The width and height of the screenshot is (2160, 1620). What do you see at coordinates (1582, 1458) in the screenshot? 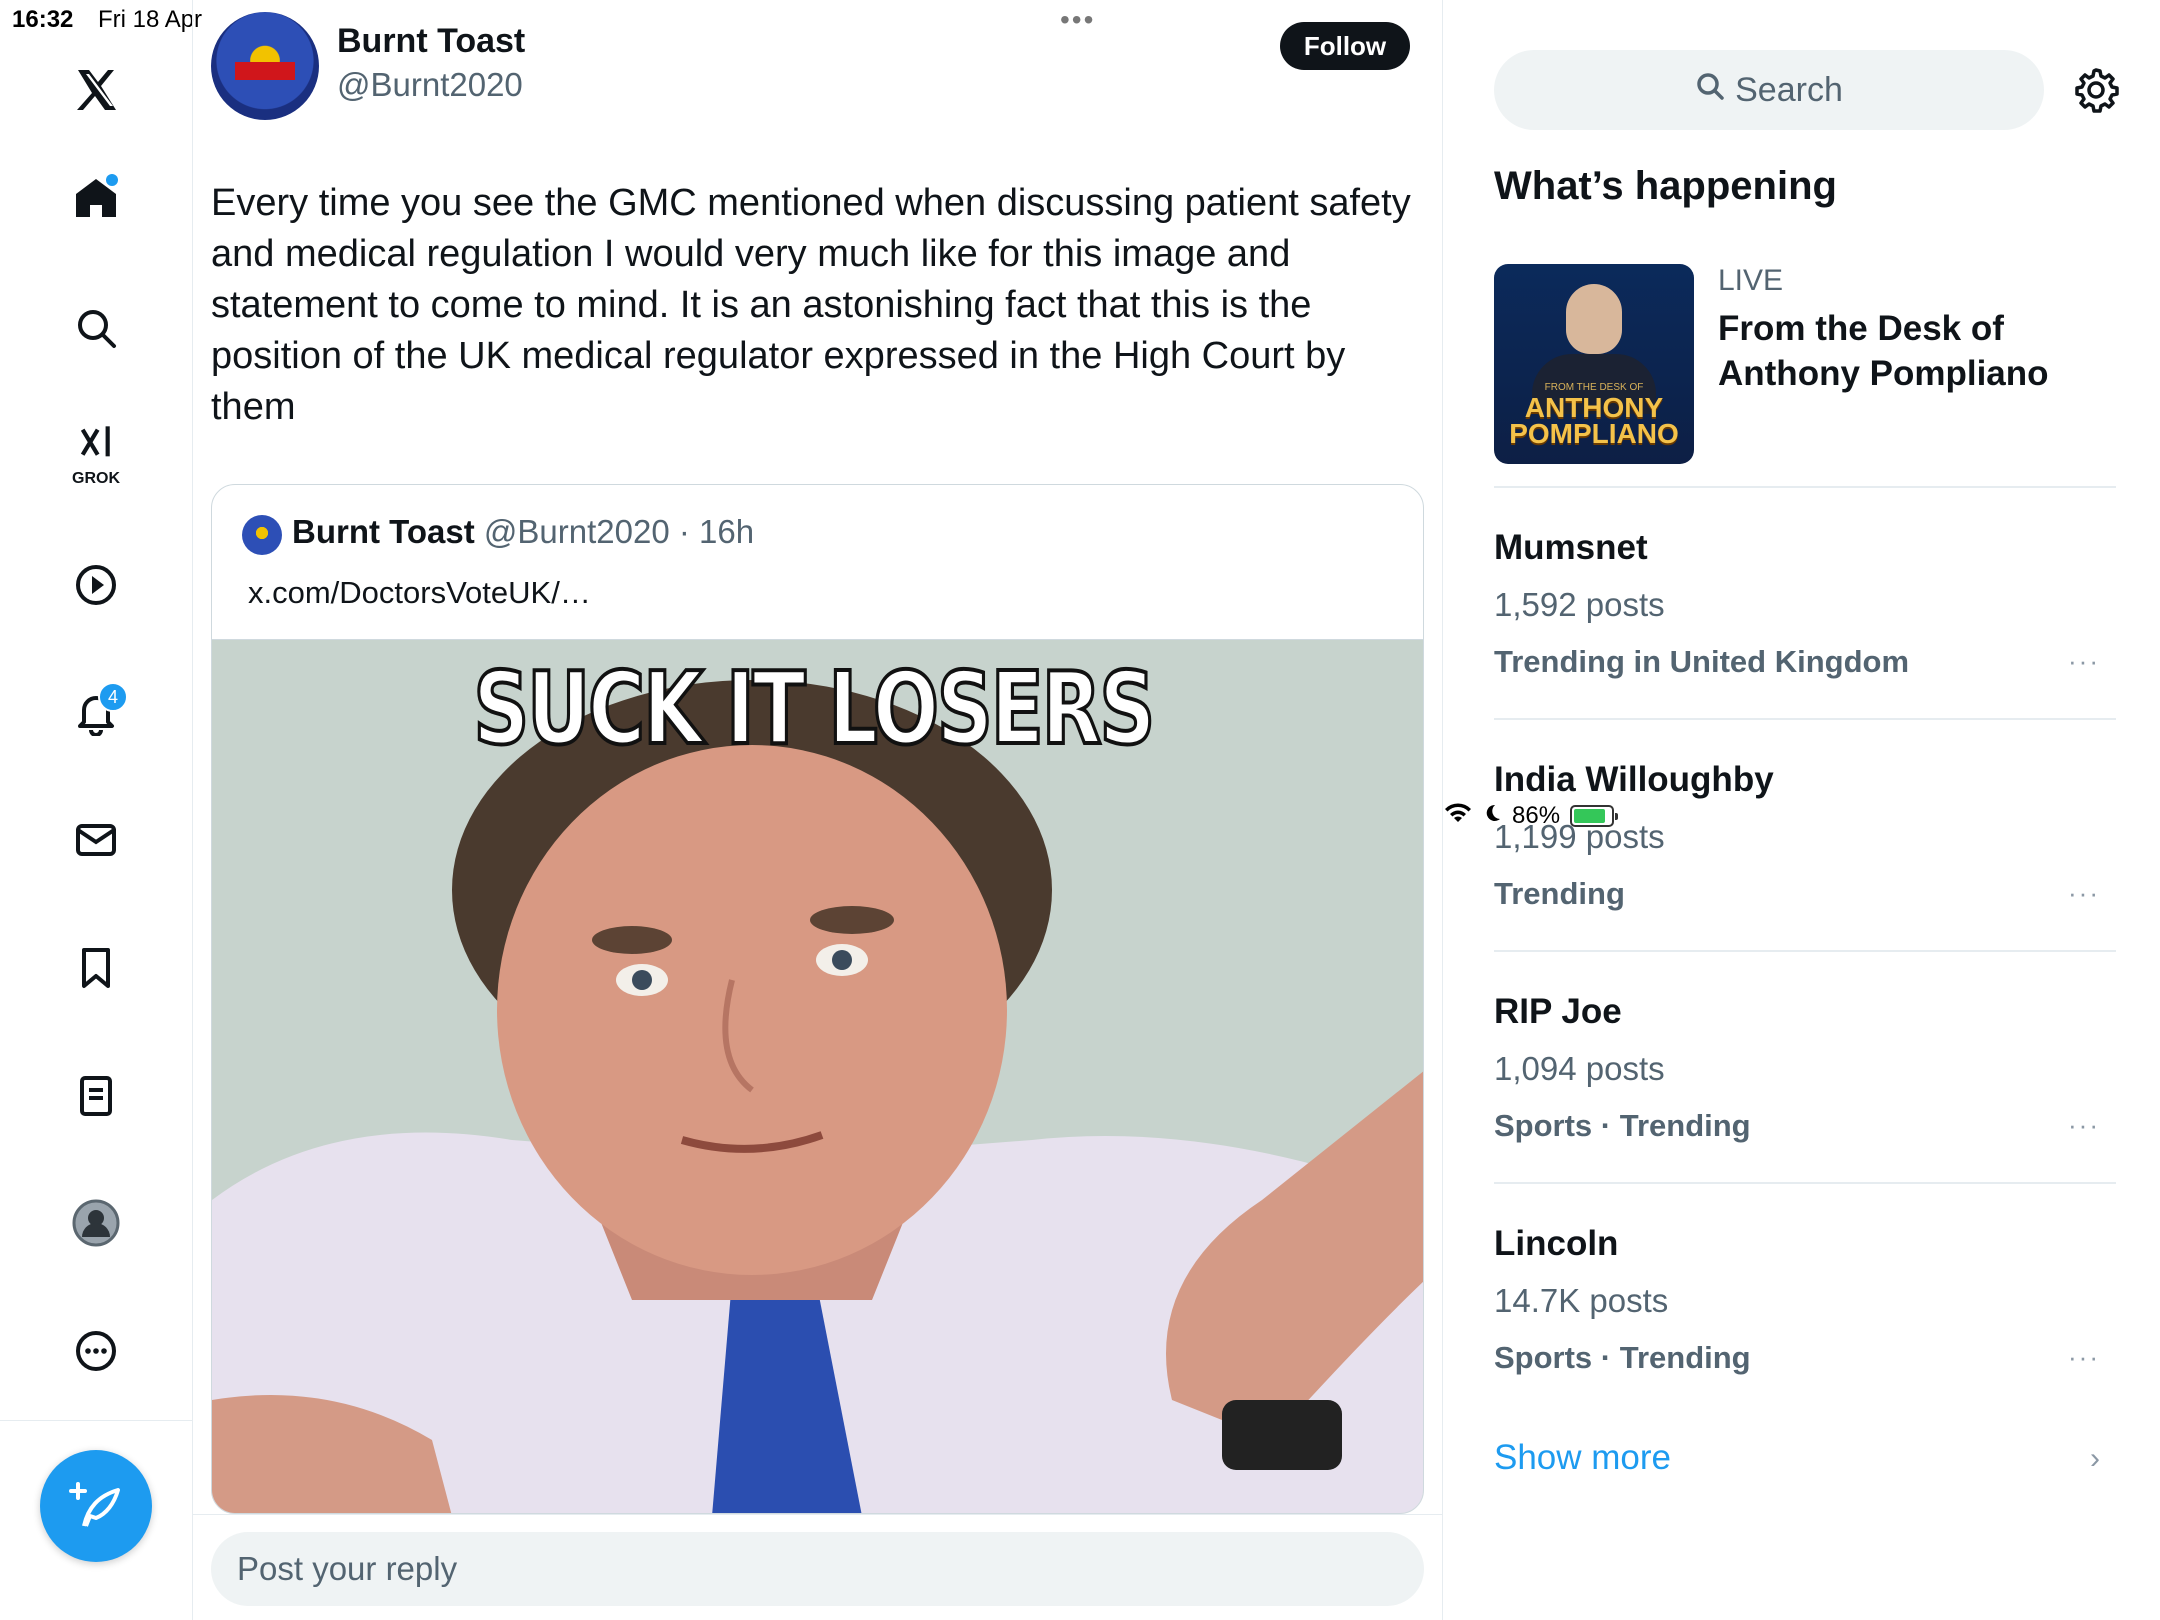
I see `show-more-link: Show more` at bounding box center [1582, 1458].